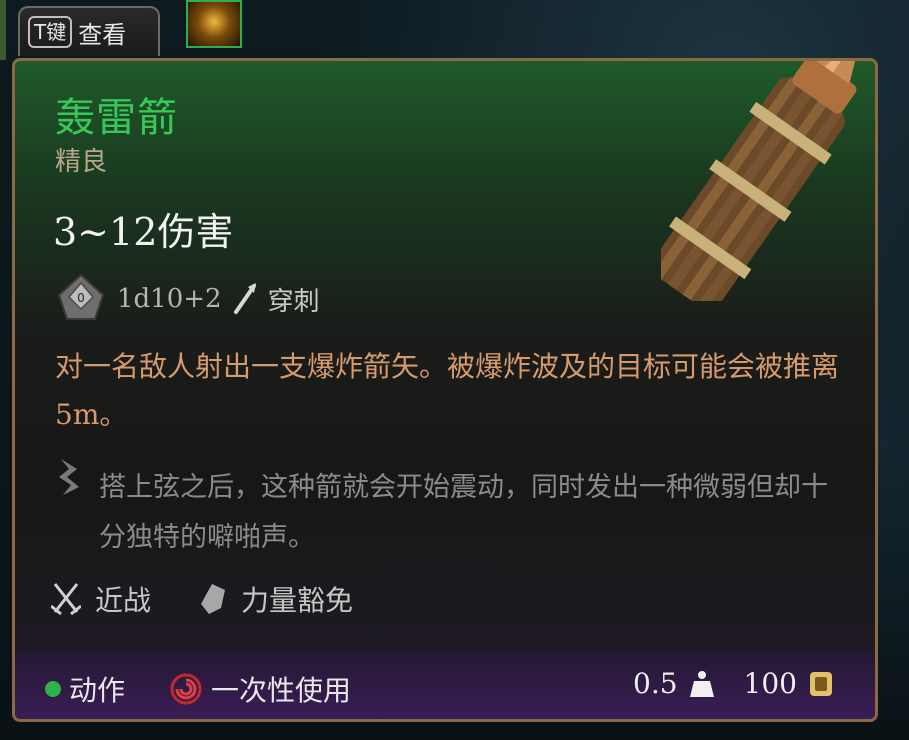 The width and height of the screenshot is (909, 740). I want to click on inspect-hotkey-hint: T键 查看, so click(89, 31).